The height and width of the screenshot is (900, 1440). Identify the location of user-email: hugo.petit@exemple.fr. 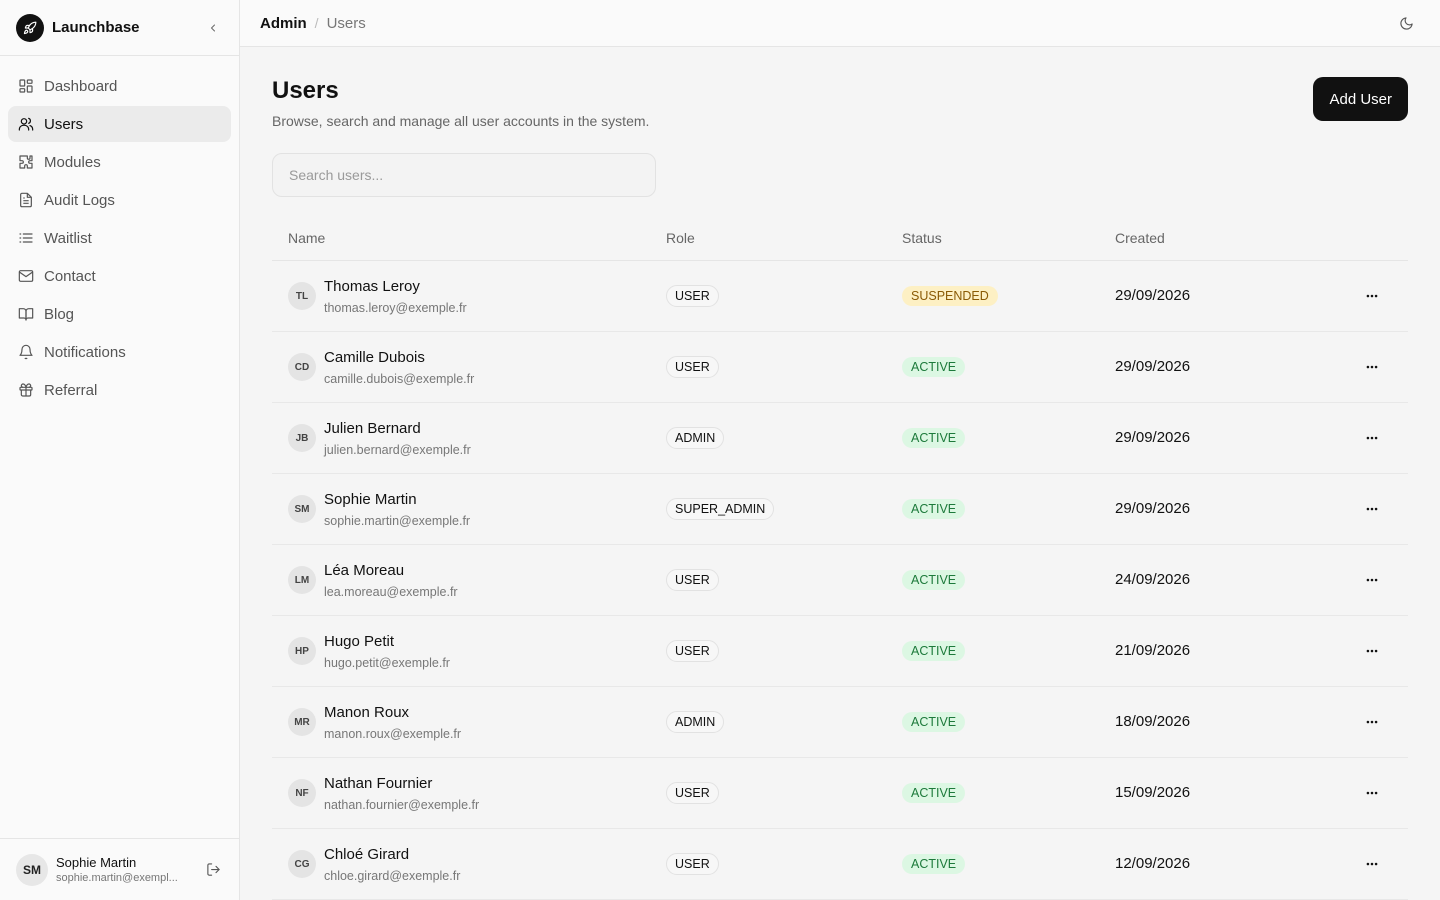
(387, 662).